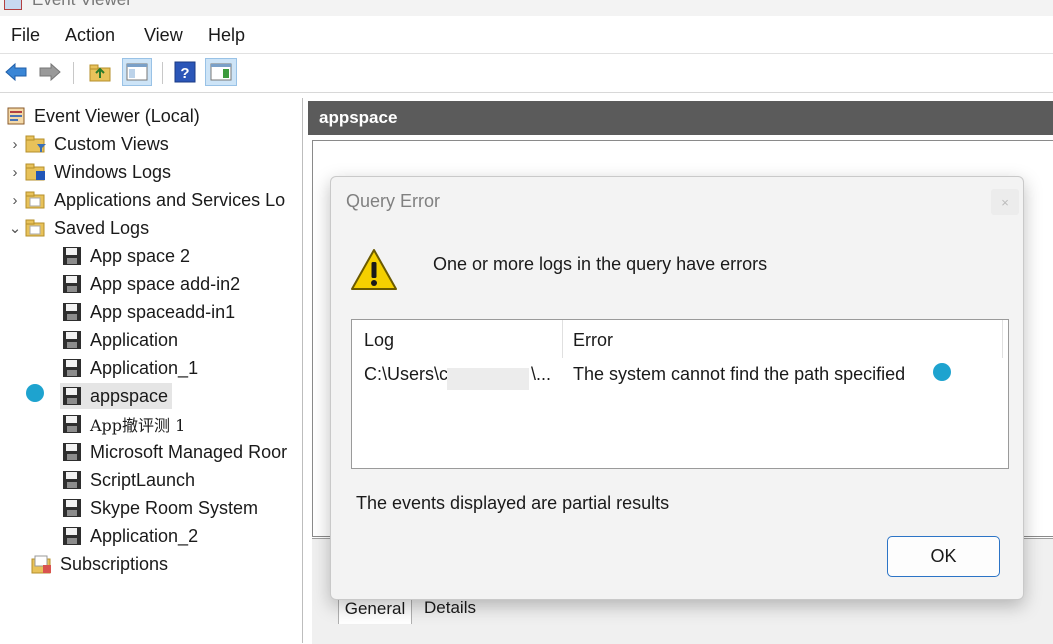 The image size is (1053, 644). What do you see at coordinates (36, 228) in the screenshot?
I see `saved-logs-folder-icon` at bounding box center [36, 228].